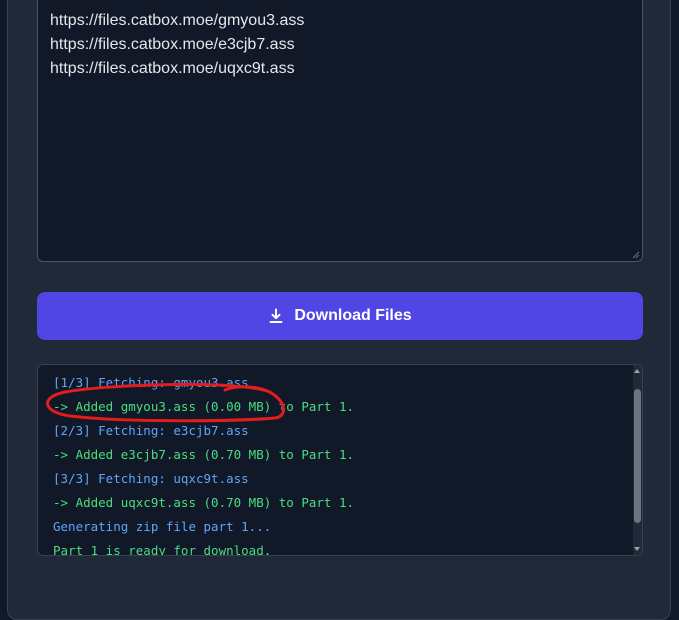 This screenshot has height=620, width=679. I want to click on log-line: [1/3] Fetching: gmyou3.ass, so click(151, 382).